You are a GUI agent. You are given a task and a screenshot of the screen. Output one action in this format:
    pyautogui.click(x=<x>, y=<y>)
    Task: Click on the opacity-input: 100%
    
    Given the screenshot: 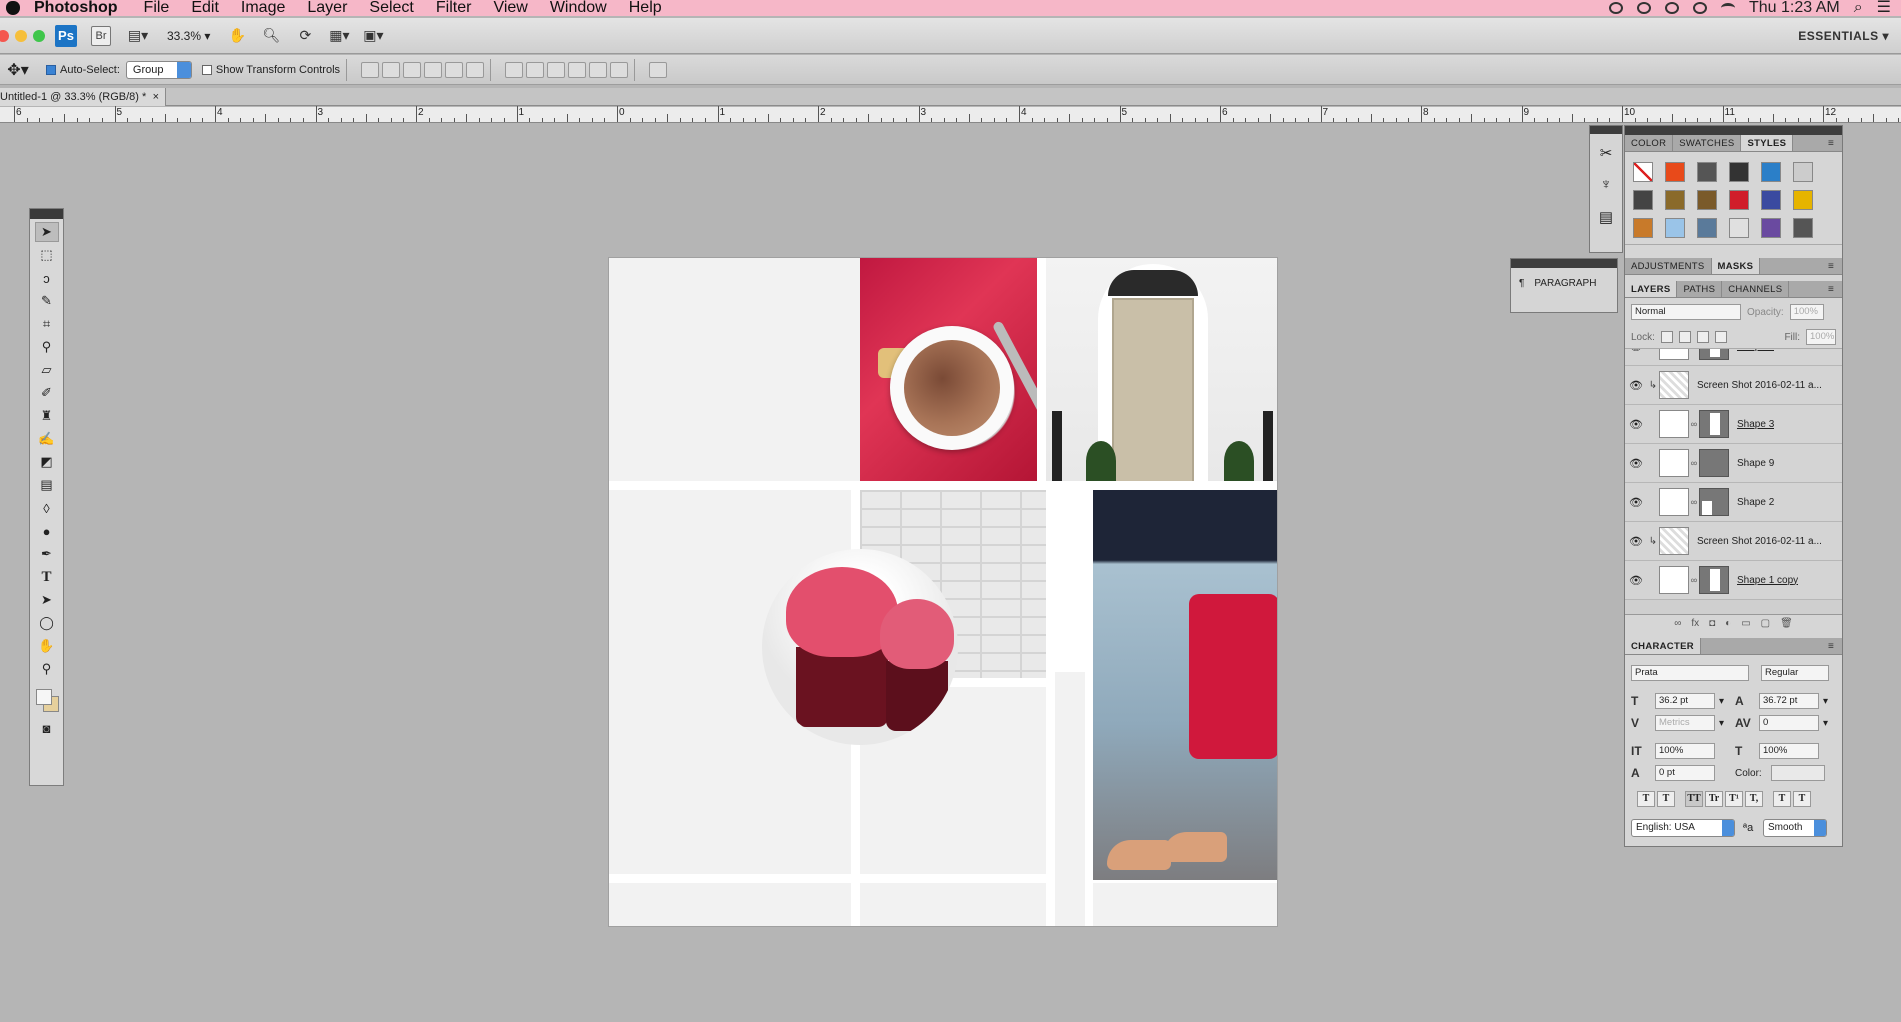 What is the action you would take?
    pyautogui.click(x=1806, y=312)
    